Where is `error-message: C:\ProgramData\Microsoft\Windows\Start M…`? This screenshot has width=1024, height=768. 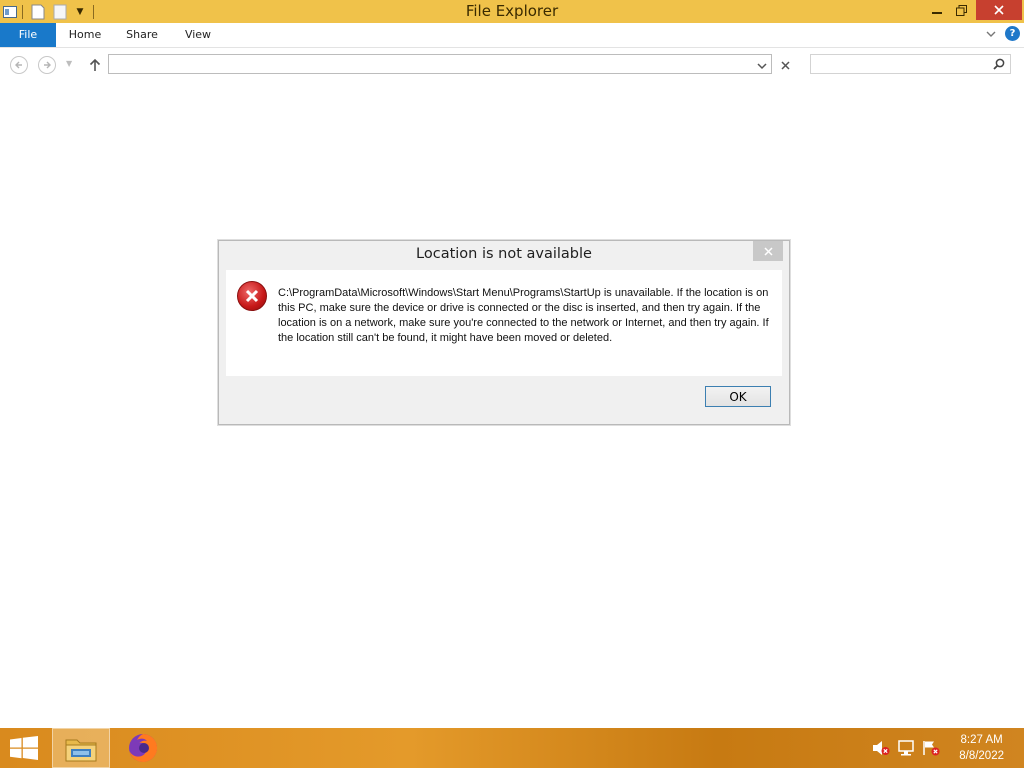 error-message: C:\ProgramData\Microsoft\Windows\Start M… is located at coordinates (523, 315).